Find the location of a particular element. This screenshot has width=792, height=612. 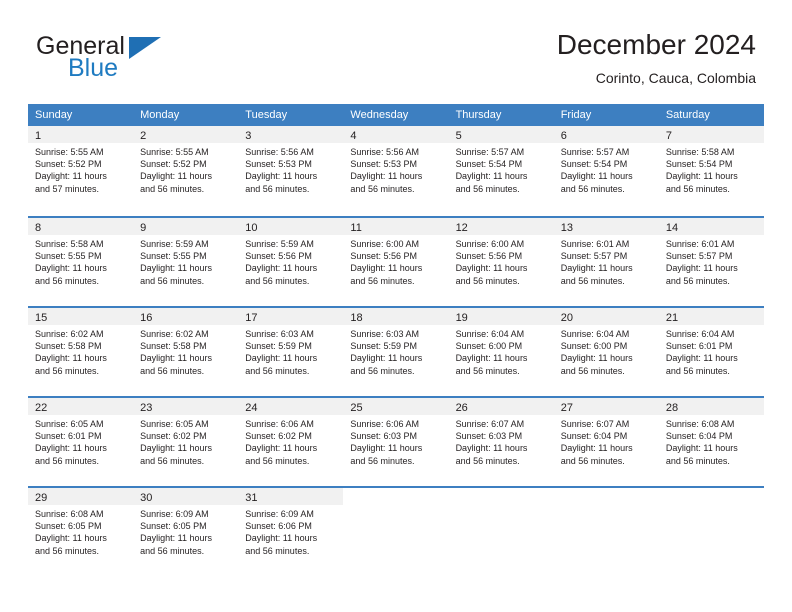

day-number: 15 is located at coordinates (41, 318).